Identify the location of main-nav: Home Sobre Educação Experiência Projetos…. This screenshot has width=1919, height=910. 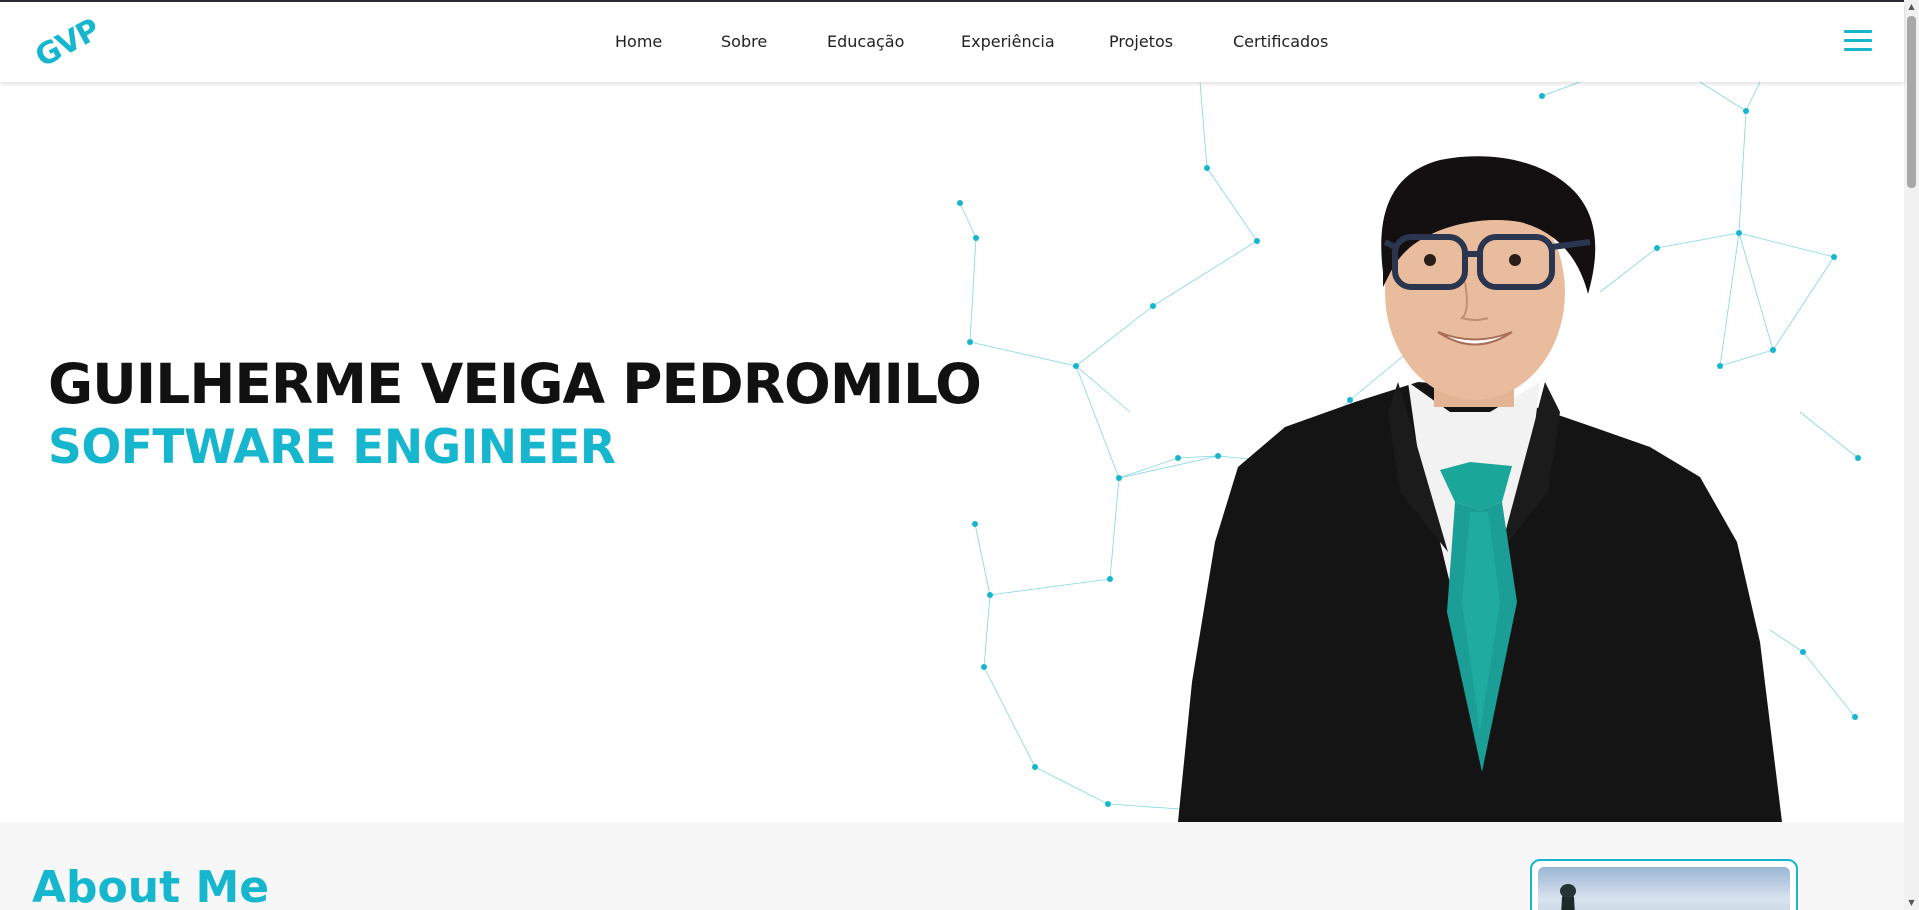
(952, 42).